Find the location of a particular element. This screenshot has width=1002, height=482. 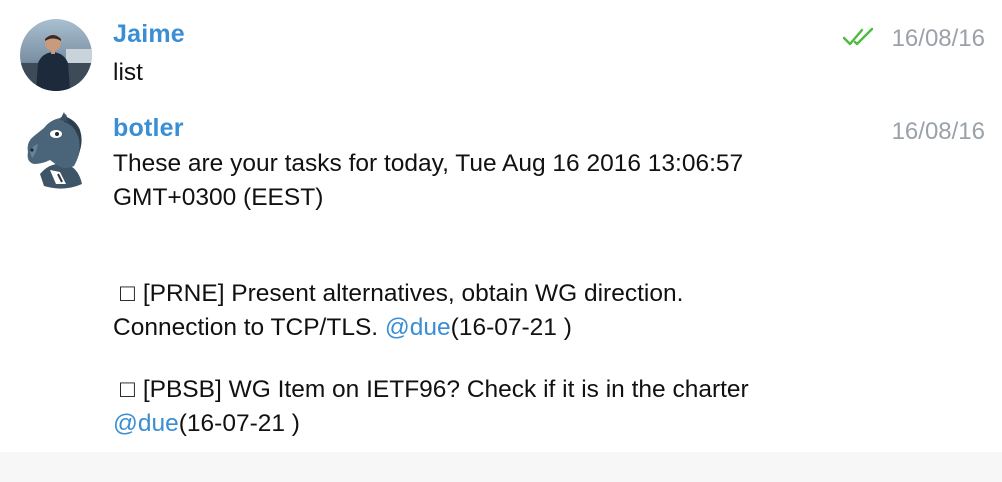

message-text: list is located at coordinates (128, 72).